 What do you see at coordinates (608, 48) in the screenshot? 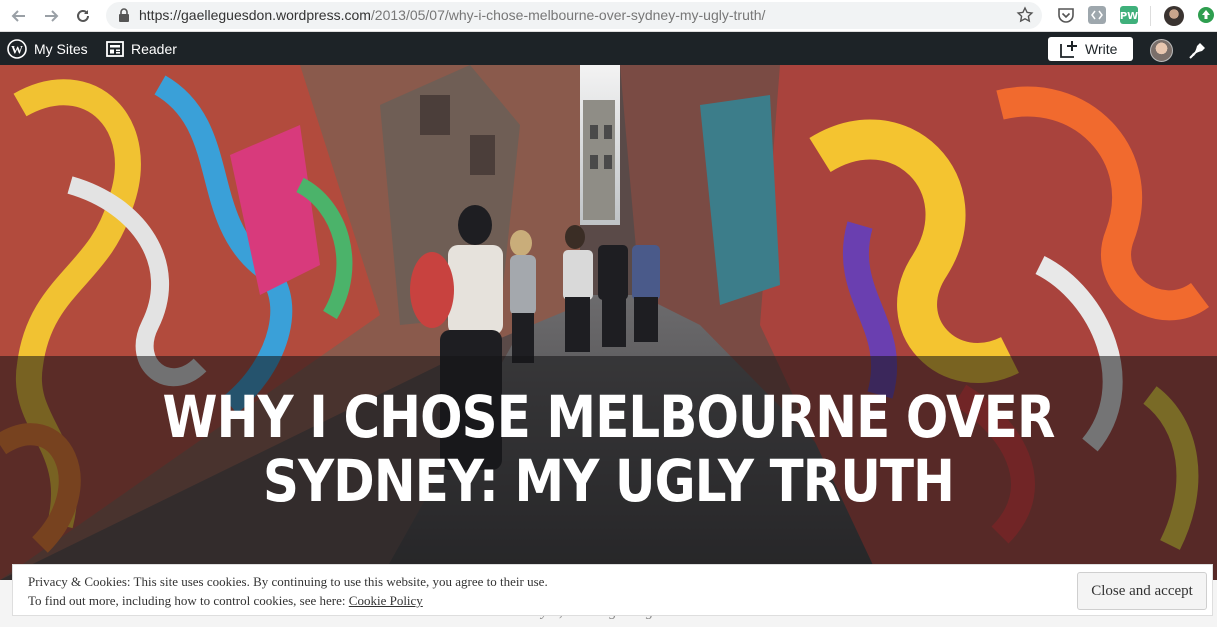
I see `wp-admin-bar: W My Sites Reader Write` at bounding box center [608, 48].